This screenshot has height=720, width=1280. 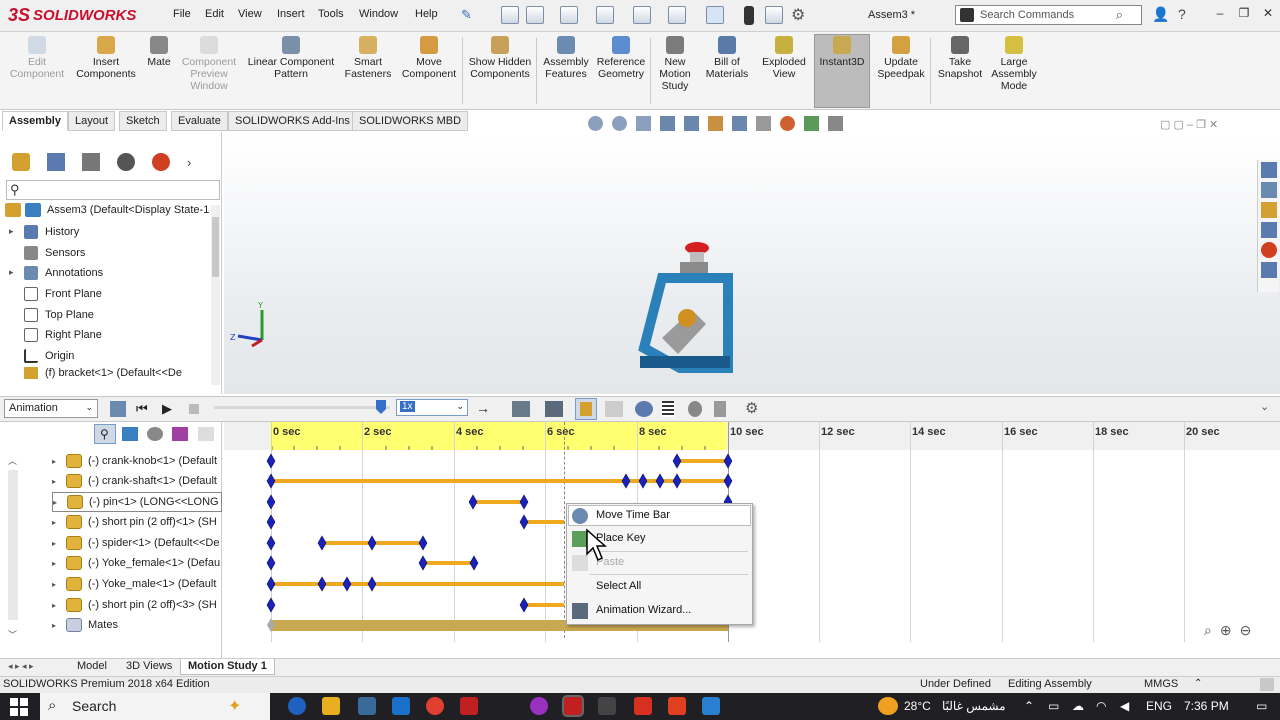 What do you see at coordinates (189, 162) in the screenshot?
I see `chevron-right-icon: ›` at bounding box center [189, 162].